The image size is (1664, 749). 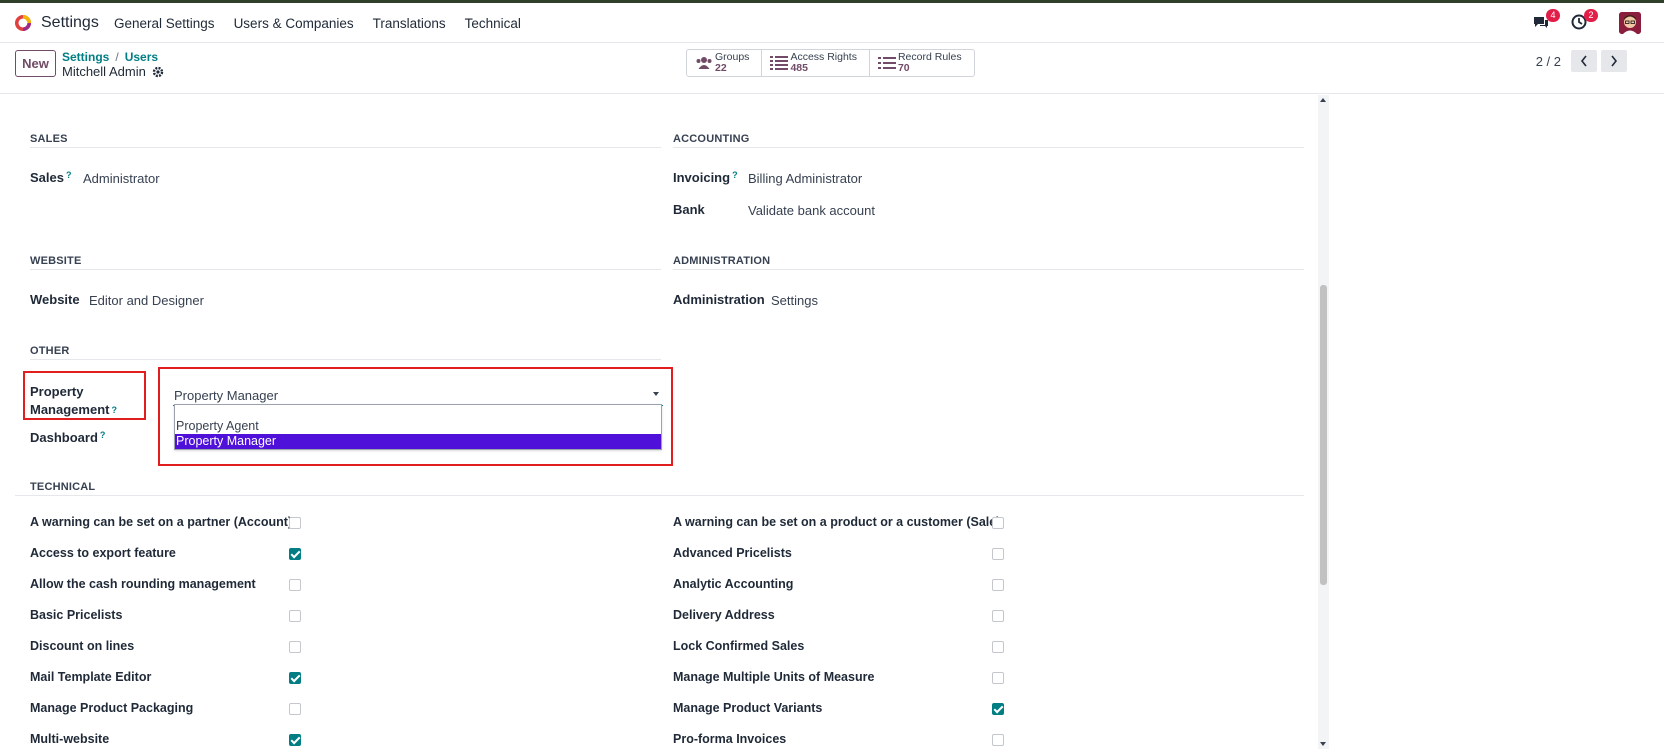 I want to click on field-label-dashboard: Dashboard?, so click(x=68, y=437).